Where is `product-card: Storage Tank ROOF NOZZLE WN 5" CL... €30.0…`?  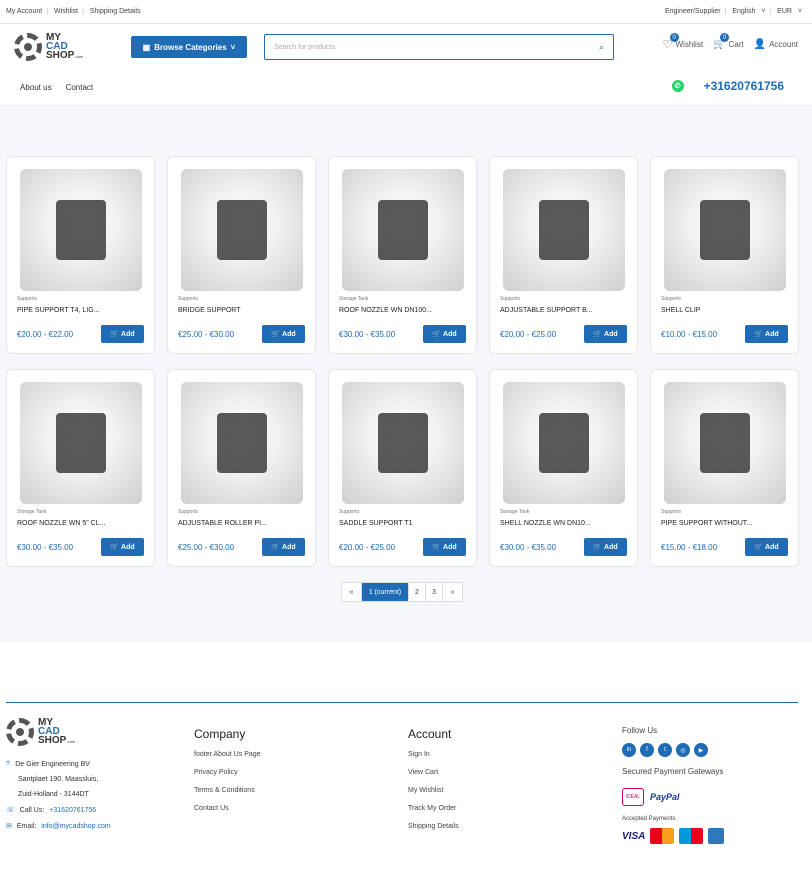 product-card: Storage Tank ROOF NOZZLE WN 5" CL... €30.0… is located at coordinates (80, 468).